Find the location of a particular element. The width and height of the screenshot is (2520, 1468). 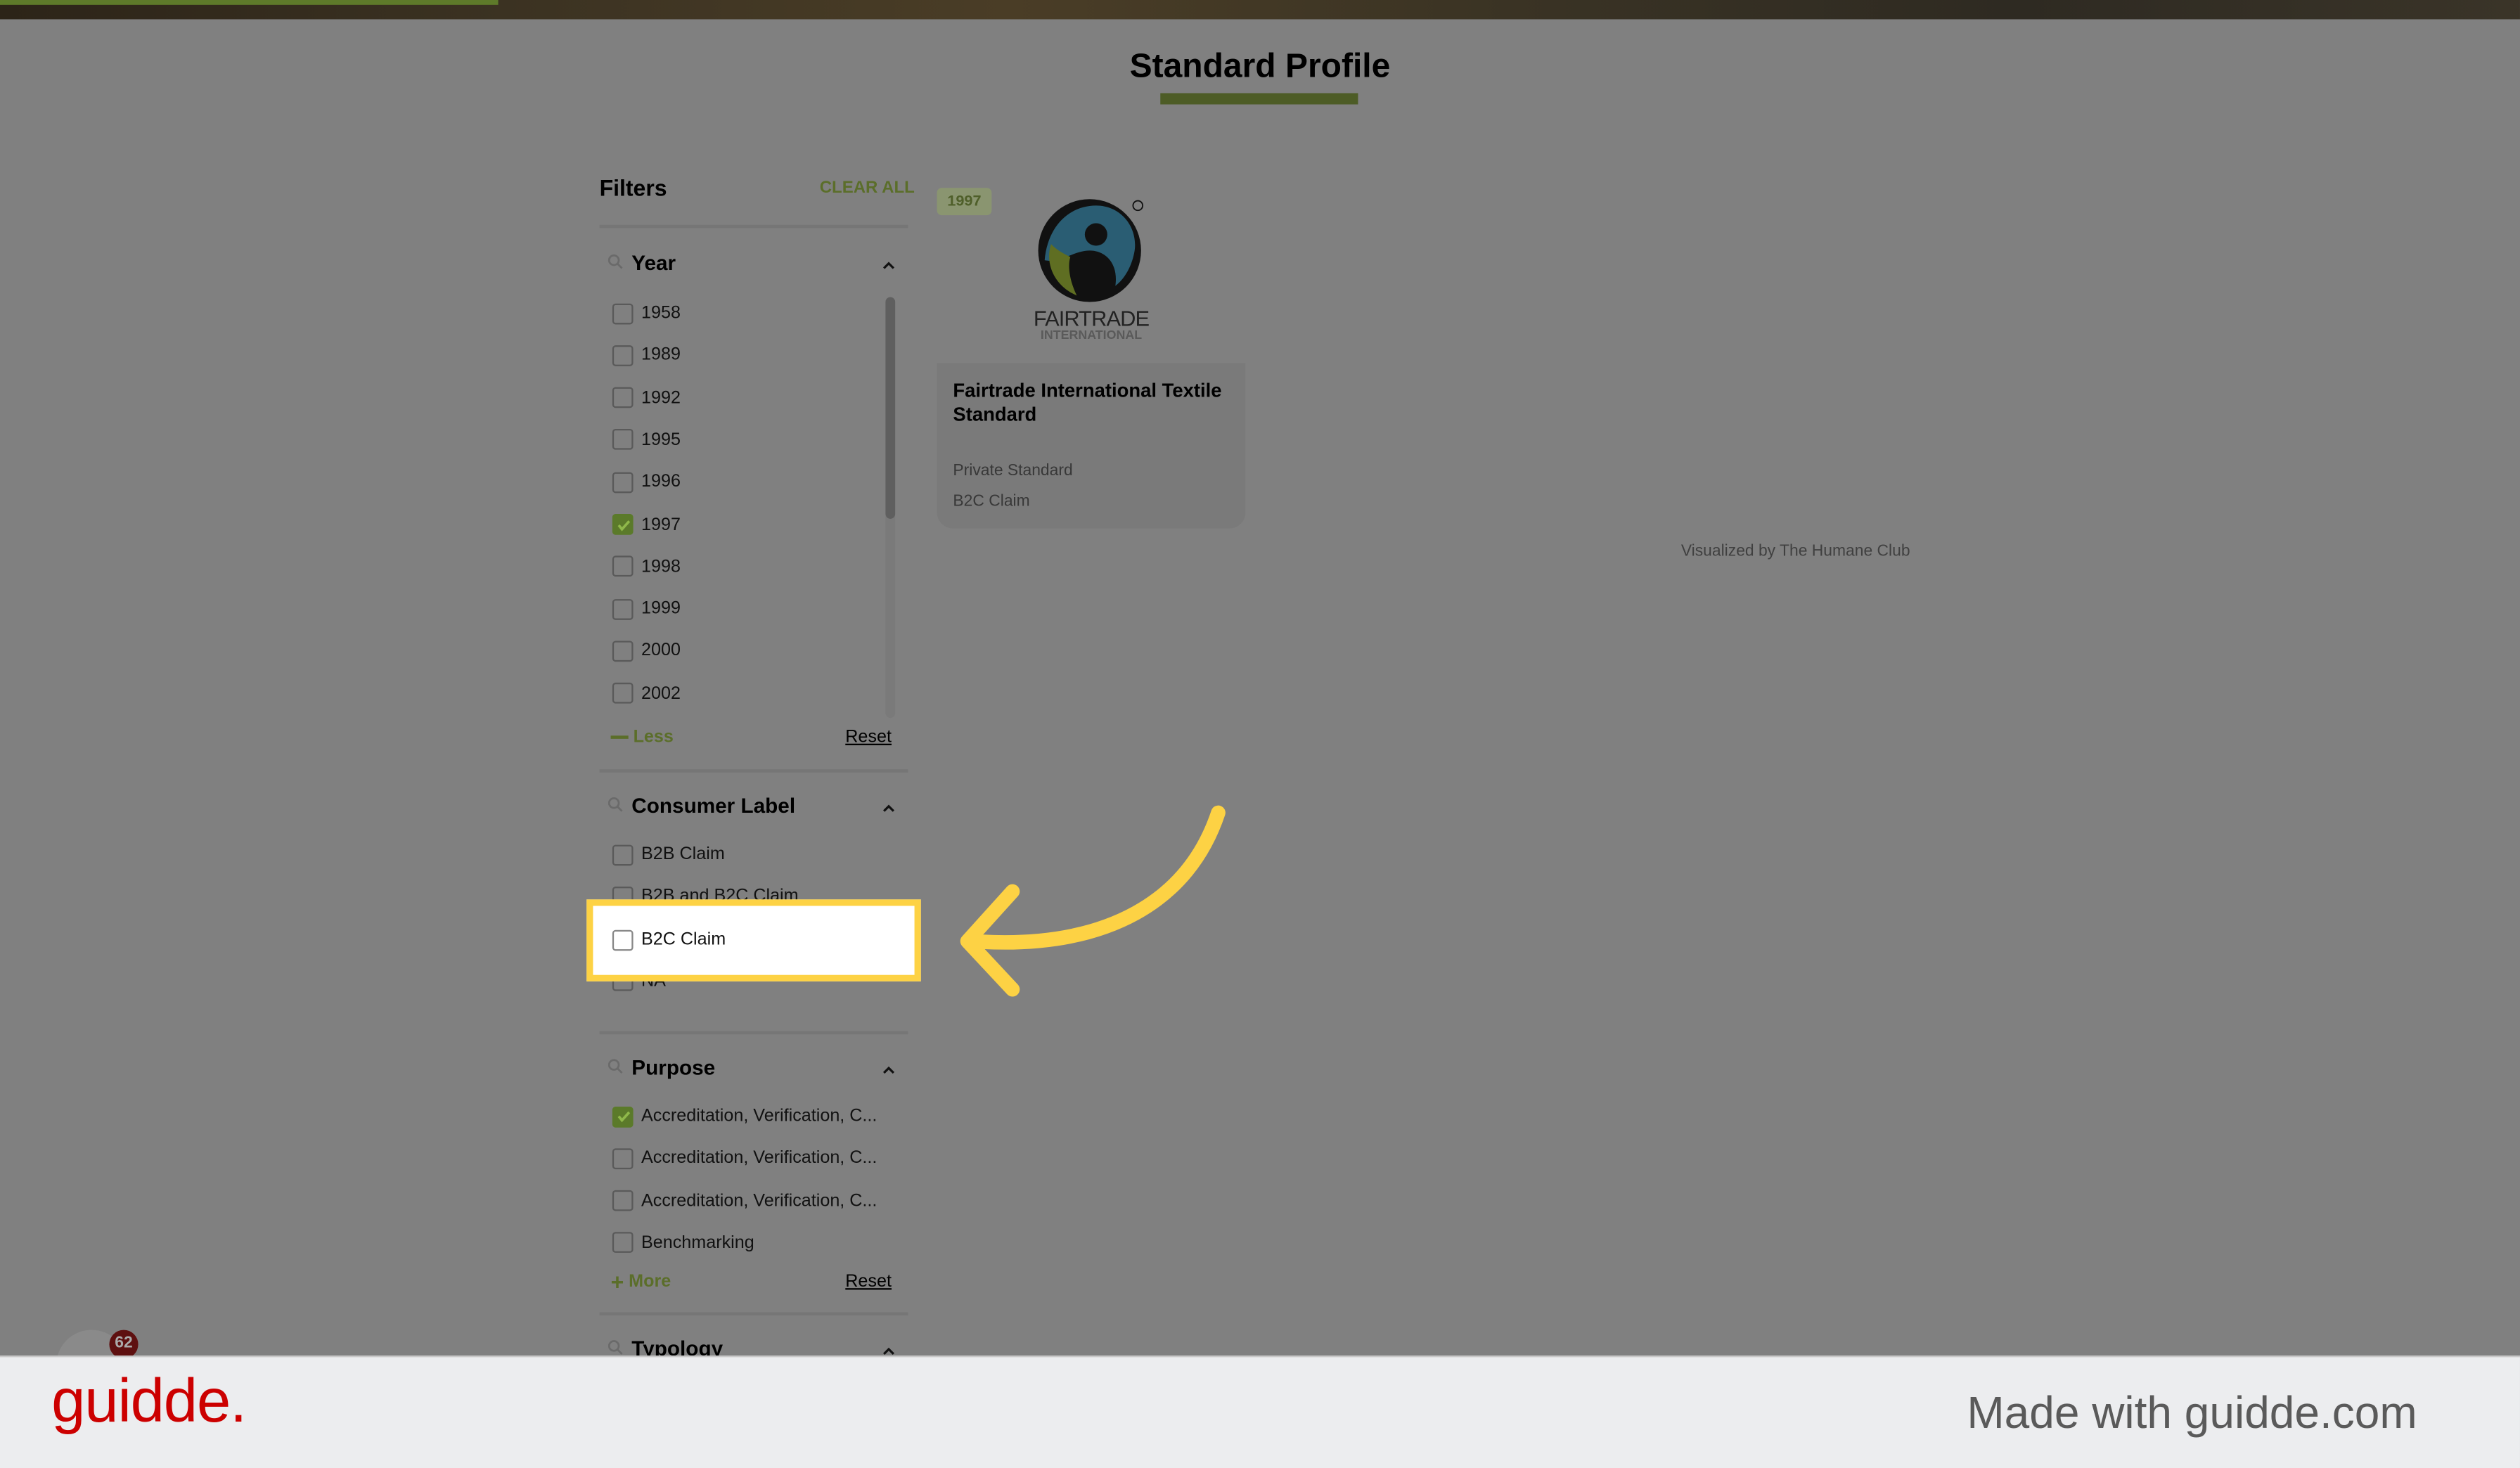

option-label: 1995 is located at coordinates (661, 440).